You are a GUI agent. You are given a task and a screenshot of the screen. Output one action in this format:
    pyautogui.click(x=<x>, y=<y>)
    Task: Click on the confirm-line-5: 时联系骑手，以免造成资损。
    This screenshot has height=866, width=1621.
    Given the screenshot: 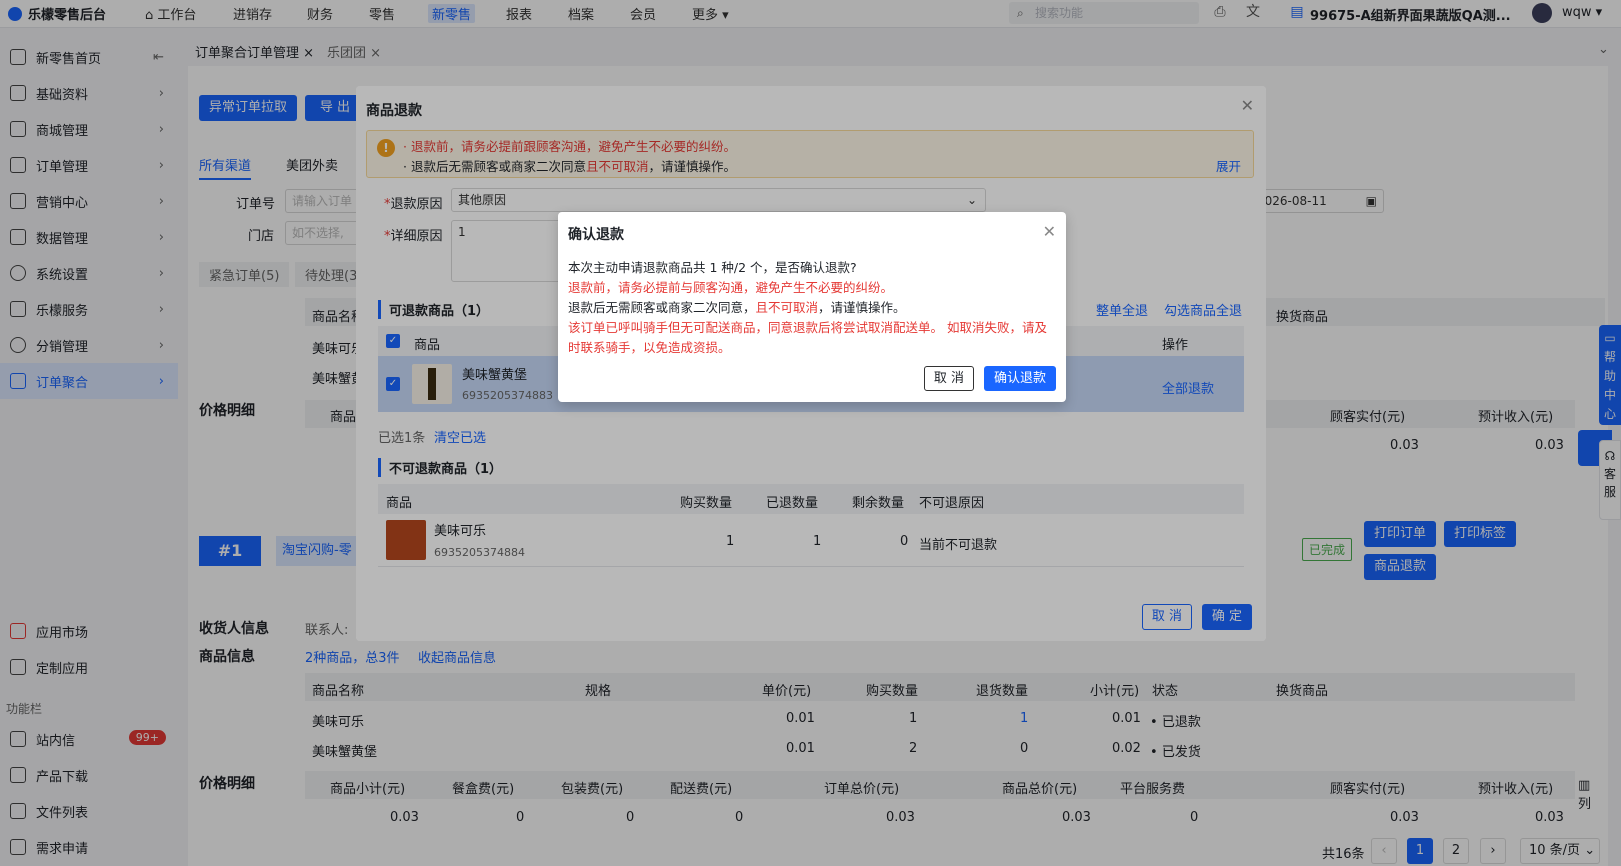 What is the action you would take?
    pyautogui.click(x=649, y=347)
    